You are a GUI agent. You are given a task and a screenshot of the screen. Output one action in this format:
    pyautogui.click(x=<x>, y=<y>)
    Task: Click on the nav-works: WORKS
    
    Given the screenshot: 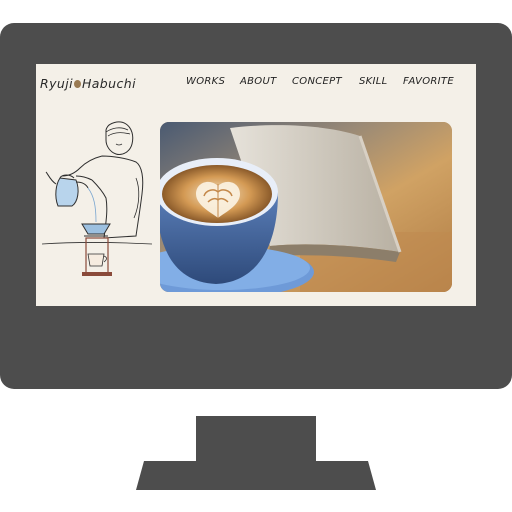 What is the action you would take?
    pyautogui.click(x=205, y=81)
    